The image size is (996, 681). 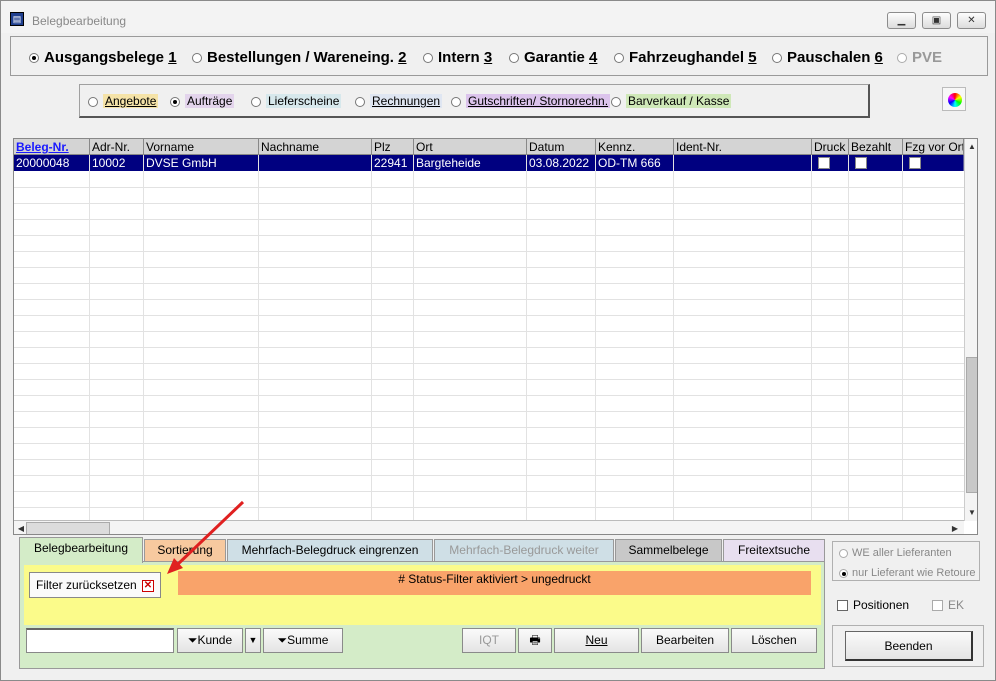 What do you see at coordinates (215, 640) in the screenshot?
I see `kunde-label: Kunde` at bounding box center [215, 640].